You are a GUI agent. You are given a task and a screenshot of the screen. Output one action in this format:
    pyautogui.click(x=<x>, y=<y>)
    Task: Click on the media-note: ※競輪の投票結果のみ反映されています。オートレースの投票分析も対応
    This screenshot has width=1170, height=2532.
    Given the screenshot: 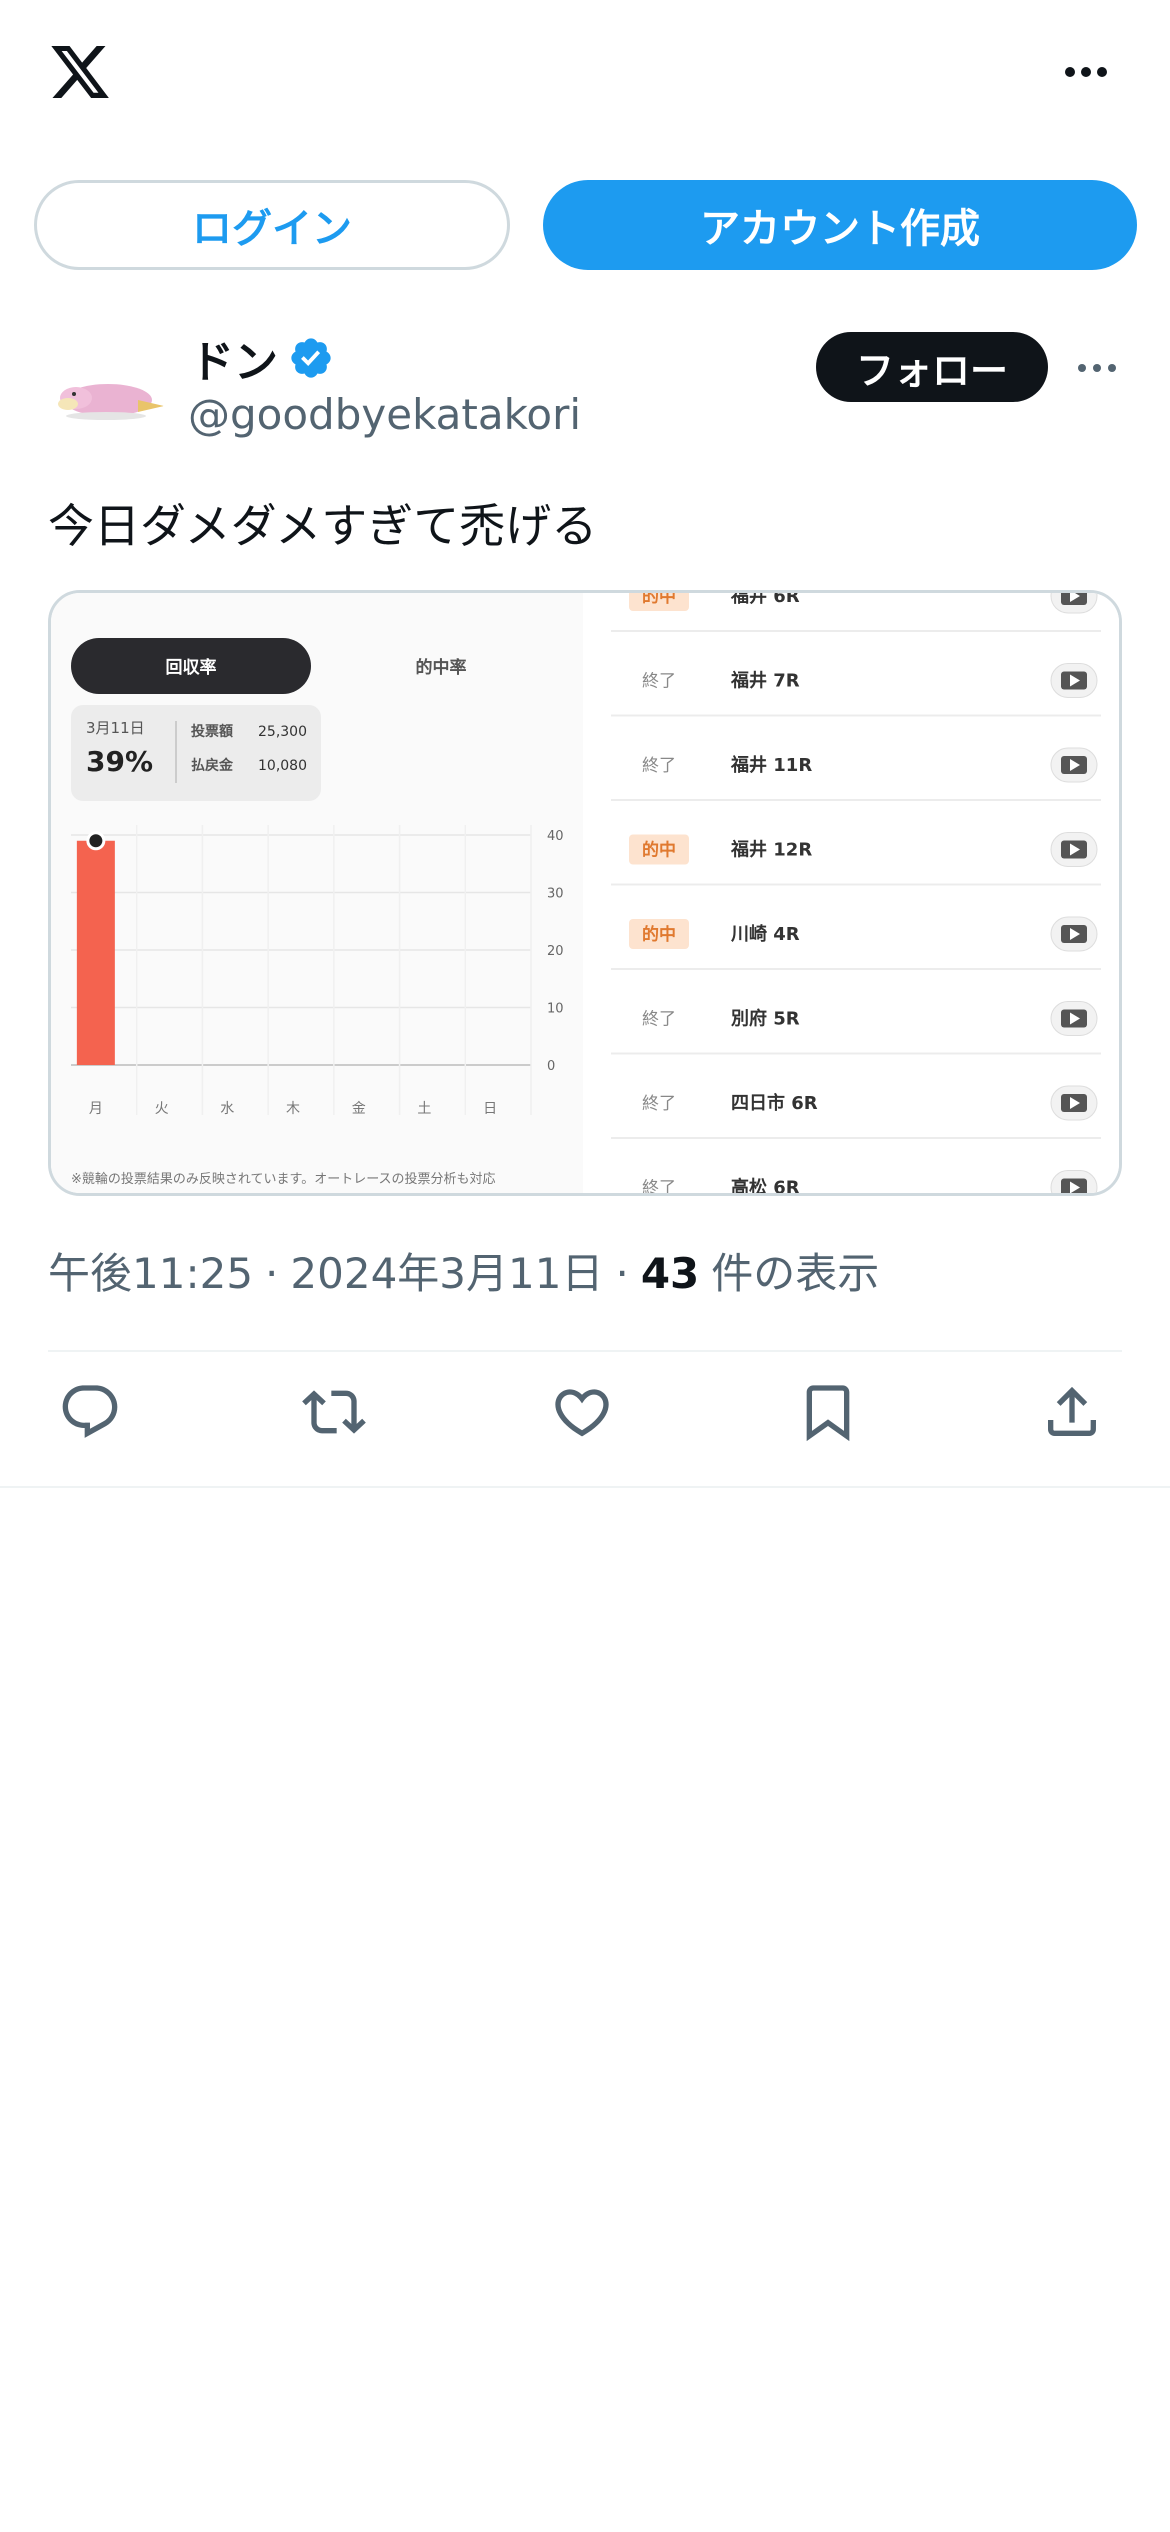 What is the action you would take?
    pyautogui.click(x=283, y=1179)
    